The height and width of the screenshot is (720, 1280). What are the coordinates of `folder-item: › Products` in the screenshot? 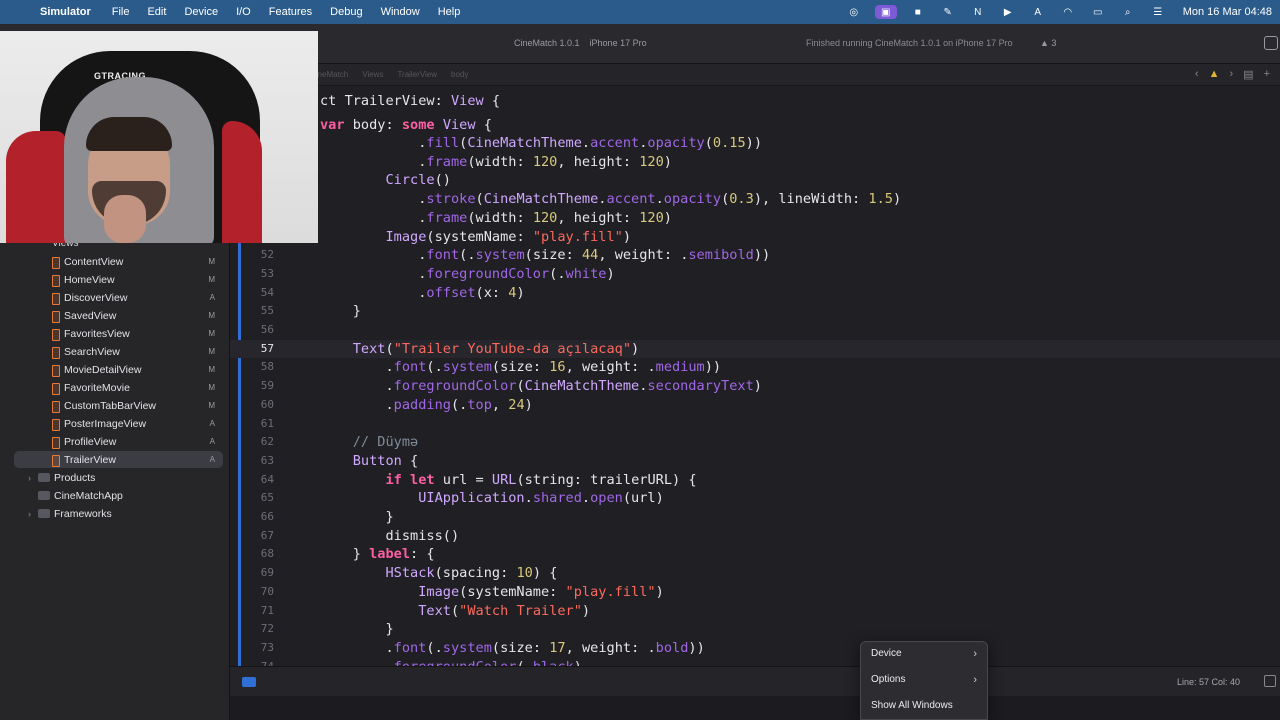 It's located at (118, 477).